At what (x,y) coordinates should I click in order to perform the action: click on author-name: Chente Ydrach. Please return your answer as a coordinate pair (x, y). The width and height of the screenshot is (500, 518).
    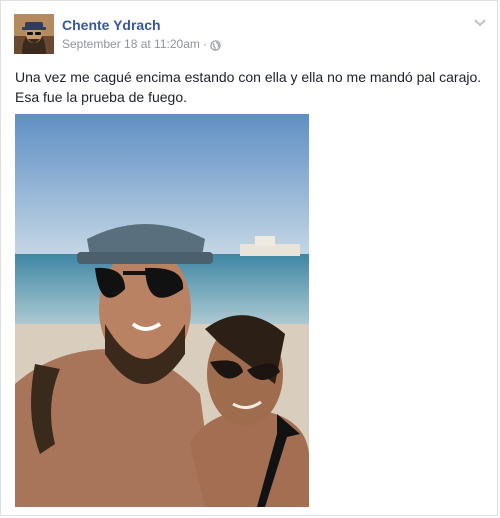
    Looking at the image, I should click on (141, 25).